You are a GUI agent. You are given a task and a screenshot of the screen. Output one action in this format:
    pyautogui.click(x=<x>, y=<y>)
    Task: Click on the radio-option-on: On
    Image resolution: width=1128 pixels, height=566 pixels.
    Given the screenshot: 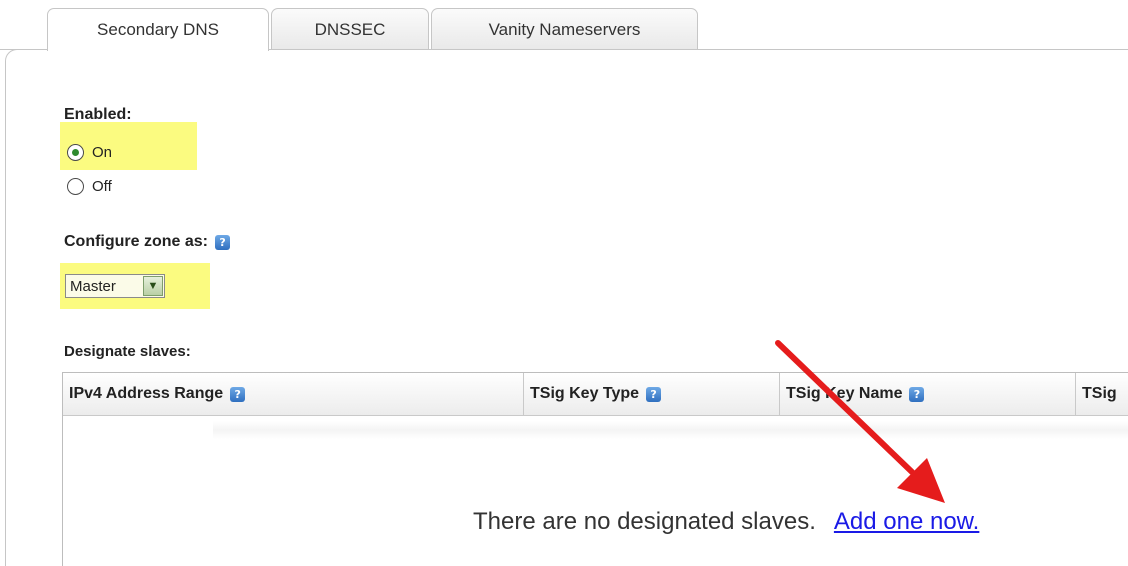 What is the action you would take?
    pyautogui.click(x=89, y=152)
    